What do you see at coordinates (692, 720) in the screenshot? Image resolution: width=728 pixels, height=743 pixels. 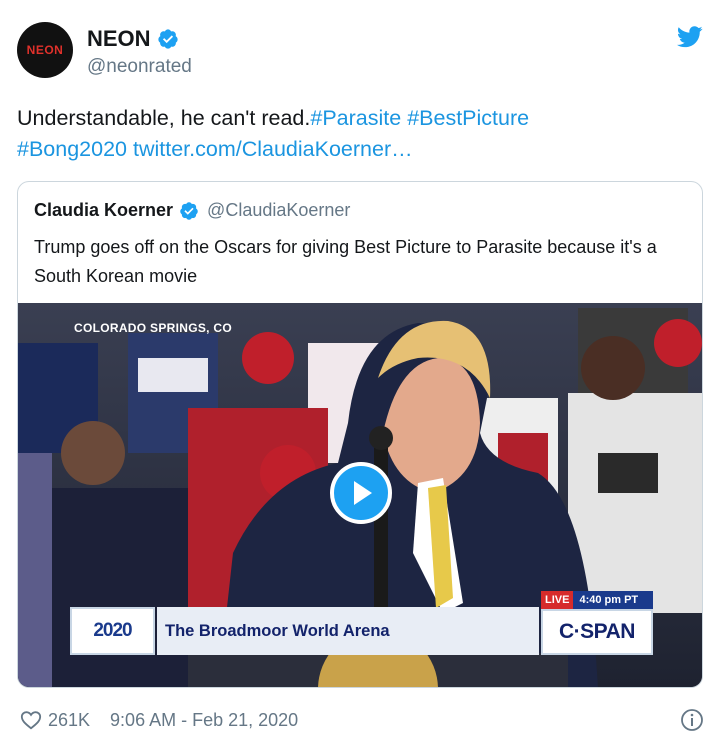 I see `info-icon` at bounding box center [692, 720].